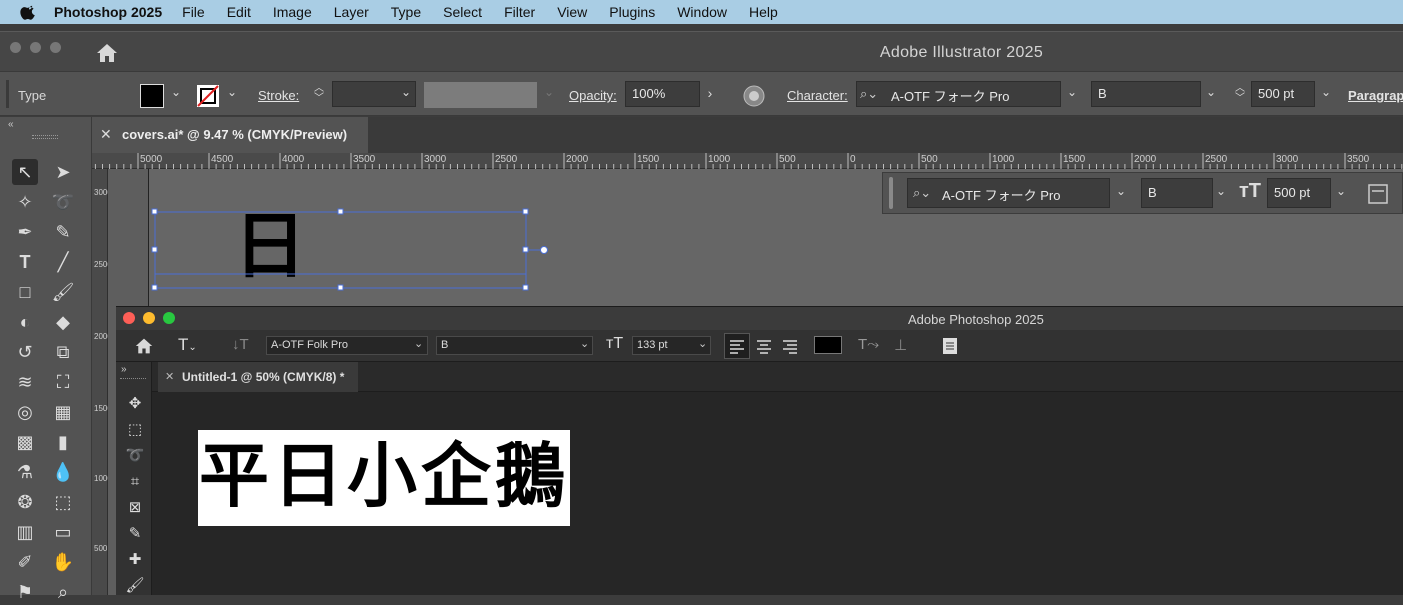 This screenshot has width=1403, height=605. What do you see at coordinates (240, 344) in the screenshot?
I see `text-orientation-icon: ↓T` at bounding box center [240, 344].